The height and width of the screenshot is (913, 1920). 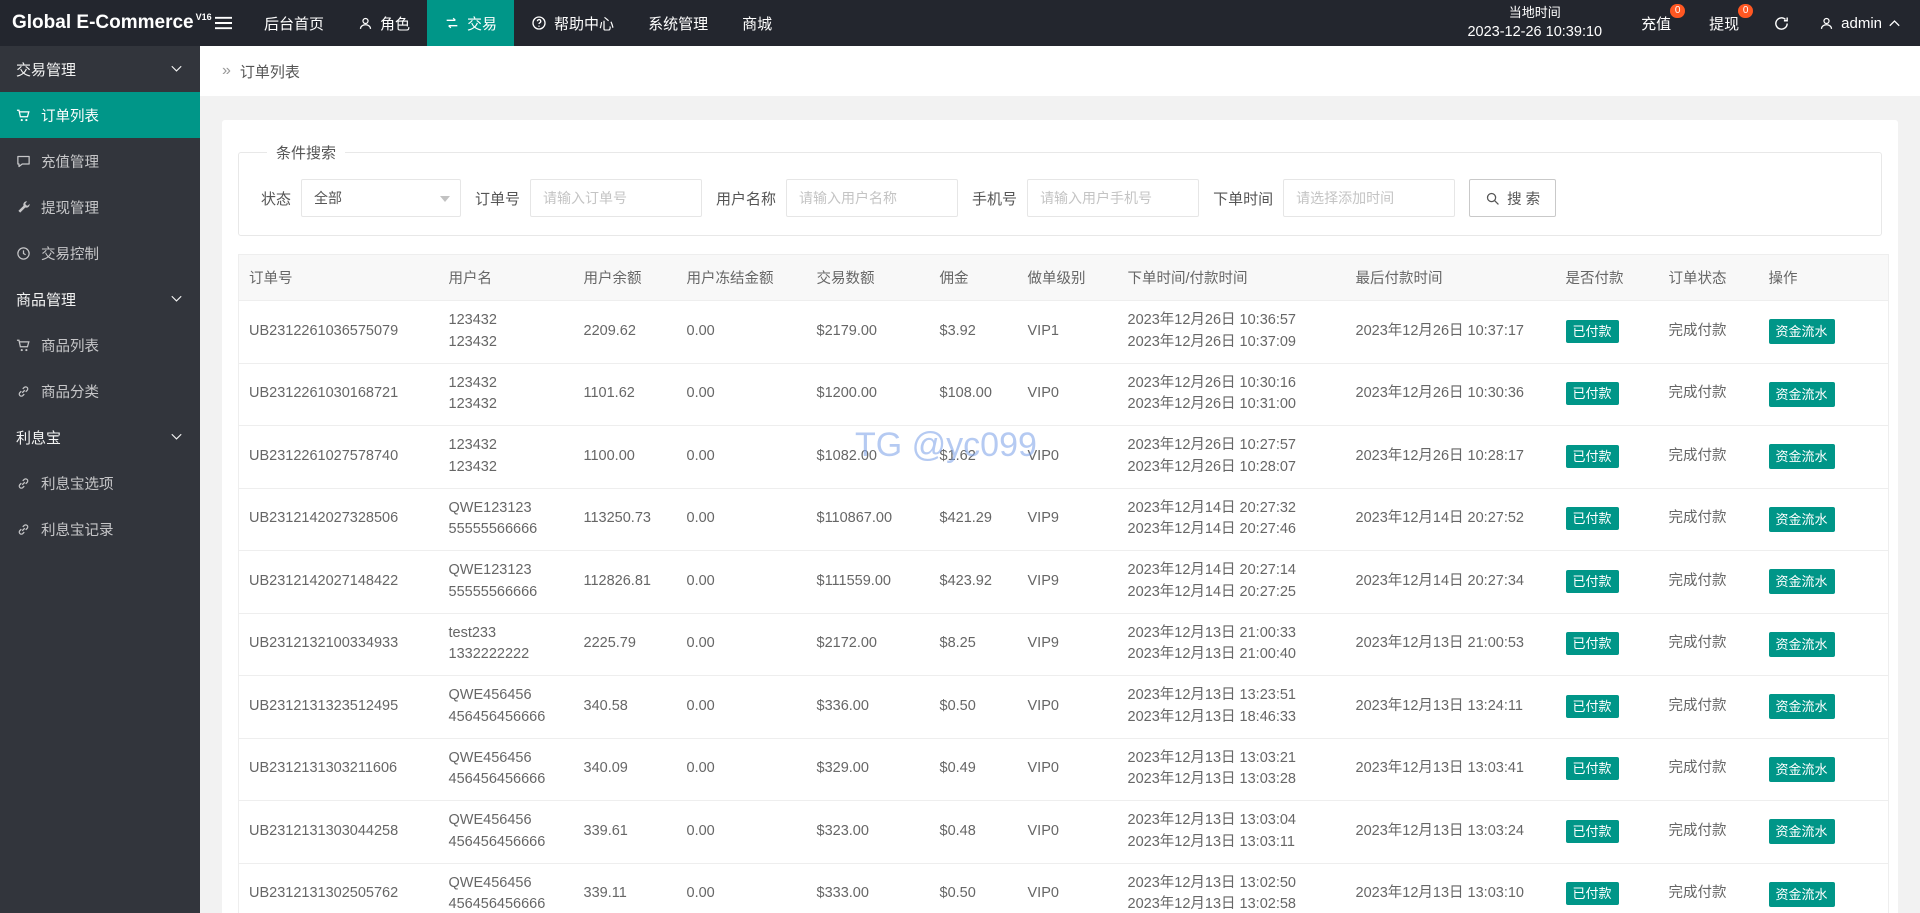 I want to click on status-label: 状态, so click(x=276, y=199).